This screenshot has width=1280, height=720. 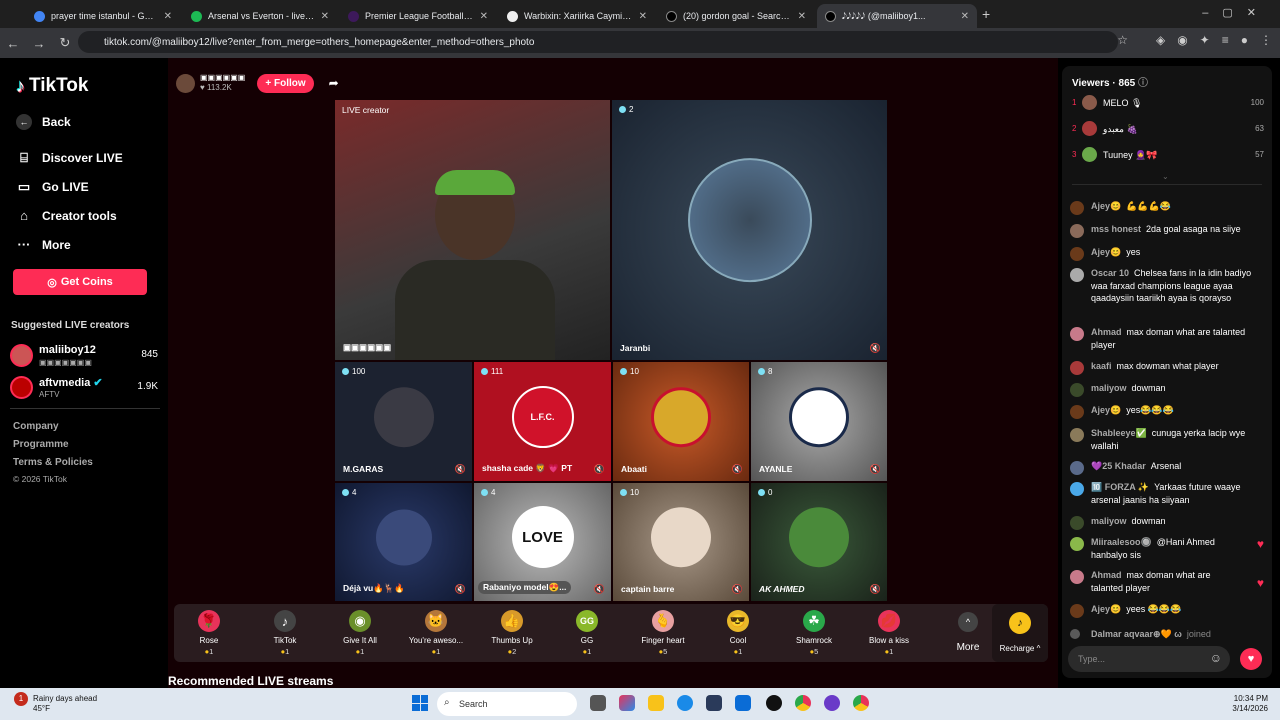 I want to click on gift-youre-awesome: 🐱 You're aweso... ●1, so click(x=436, y=633).